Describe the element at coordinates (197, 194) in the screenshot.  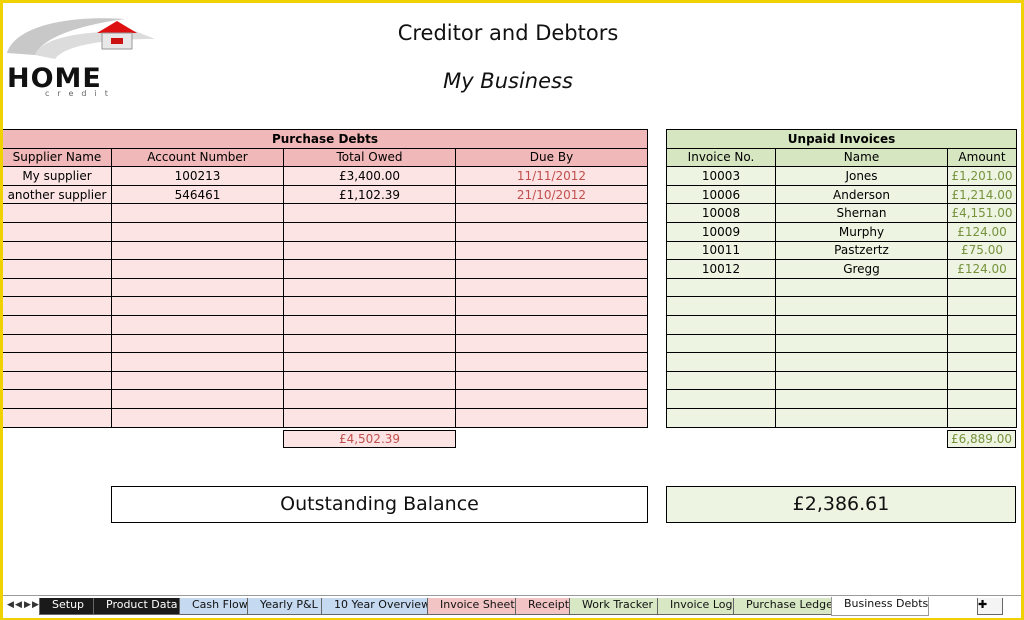
I see `table-cell: 546461` at that location.